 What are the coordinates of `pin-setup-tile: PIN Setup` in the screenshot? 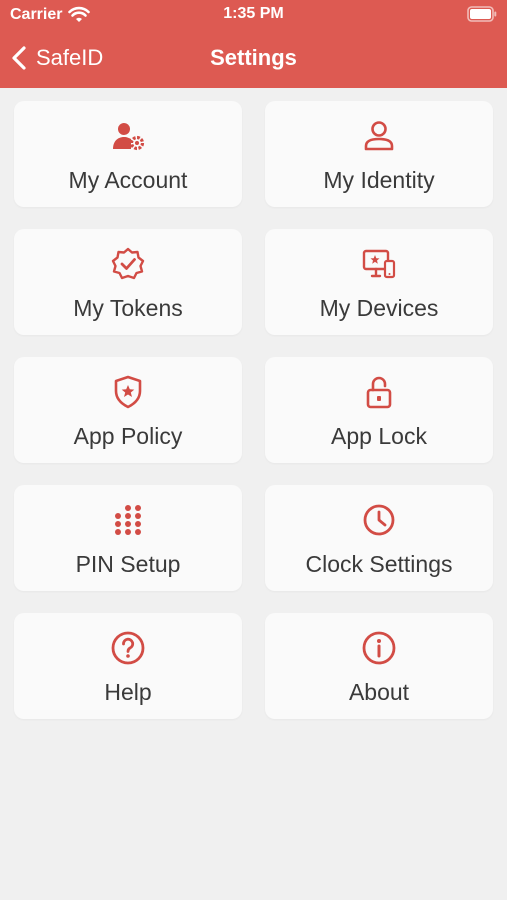 It's located at (128, 538).